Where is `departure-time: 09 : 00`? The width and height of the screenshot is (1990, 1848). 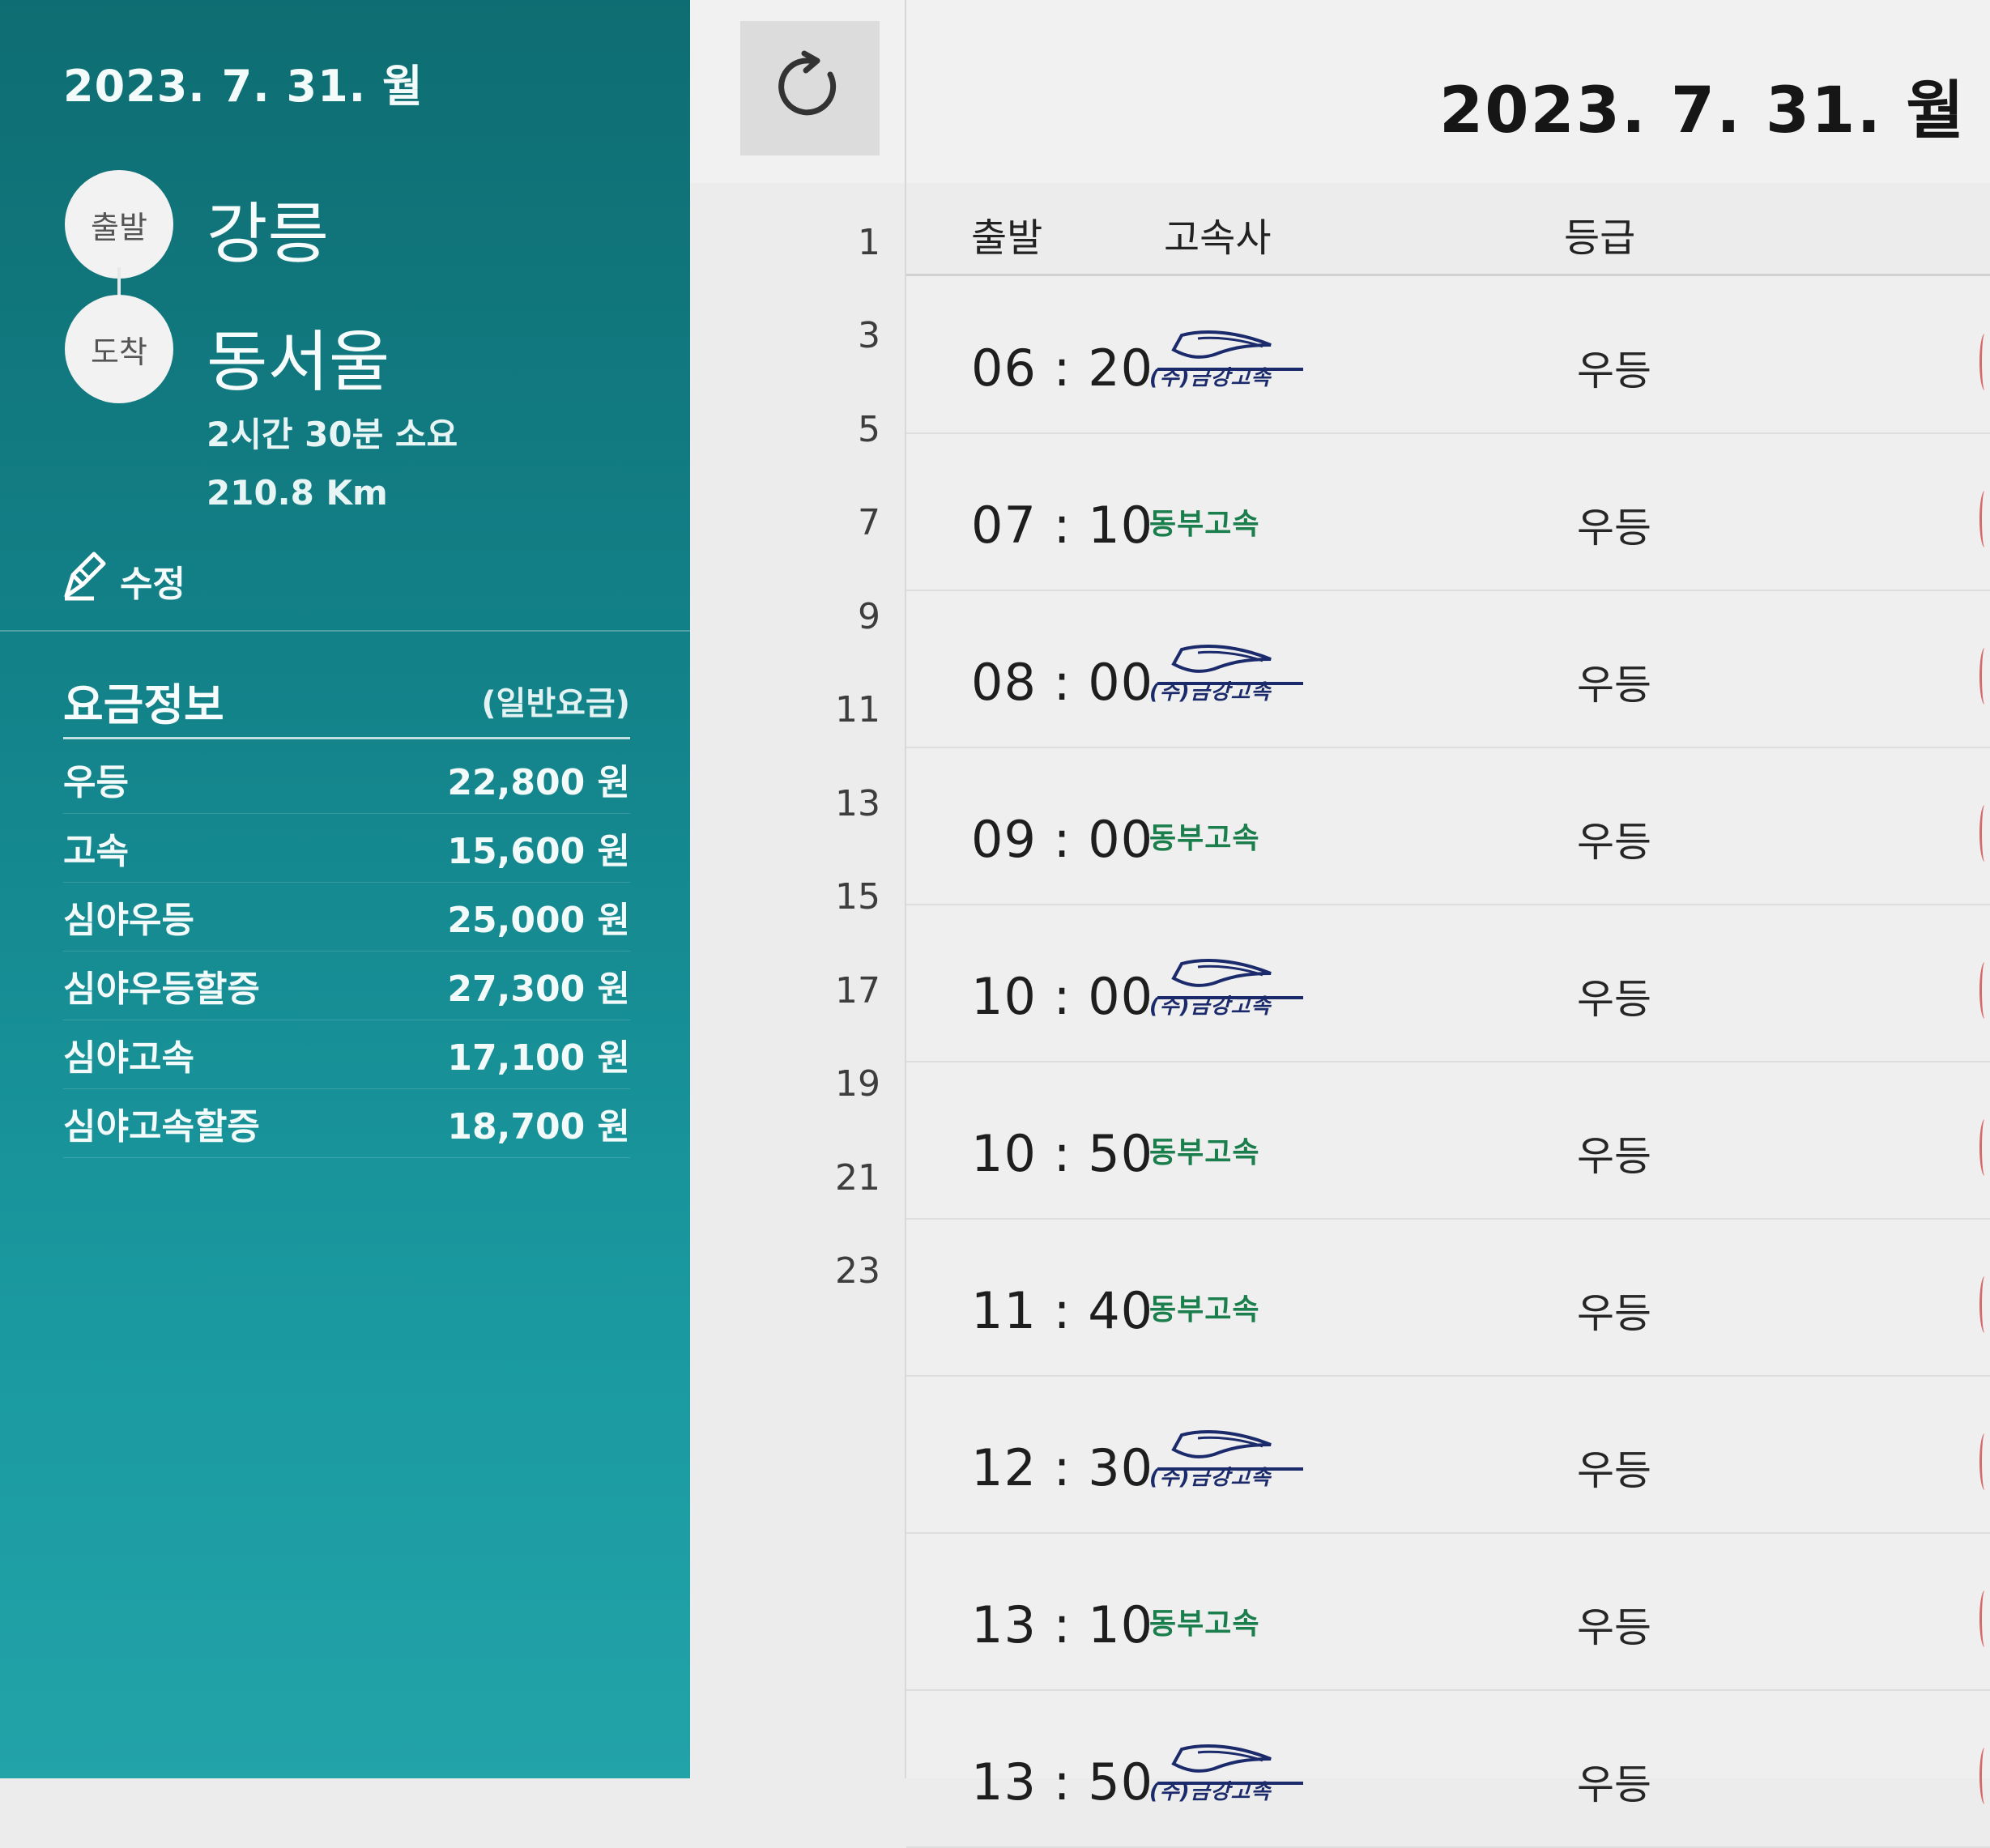 departure-time: 09 : 00 is located at coordinates (1062, 839).